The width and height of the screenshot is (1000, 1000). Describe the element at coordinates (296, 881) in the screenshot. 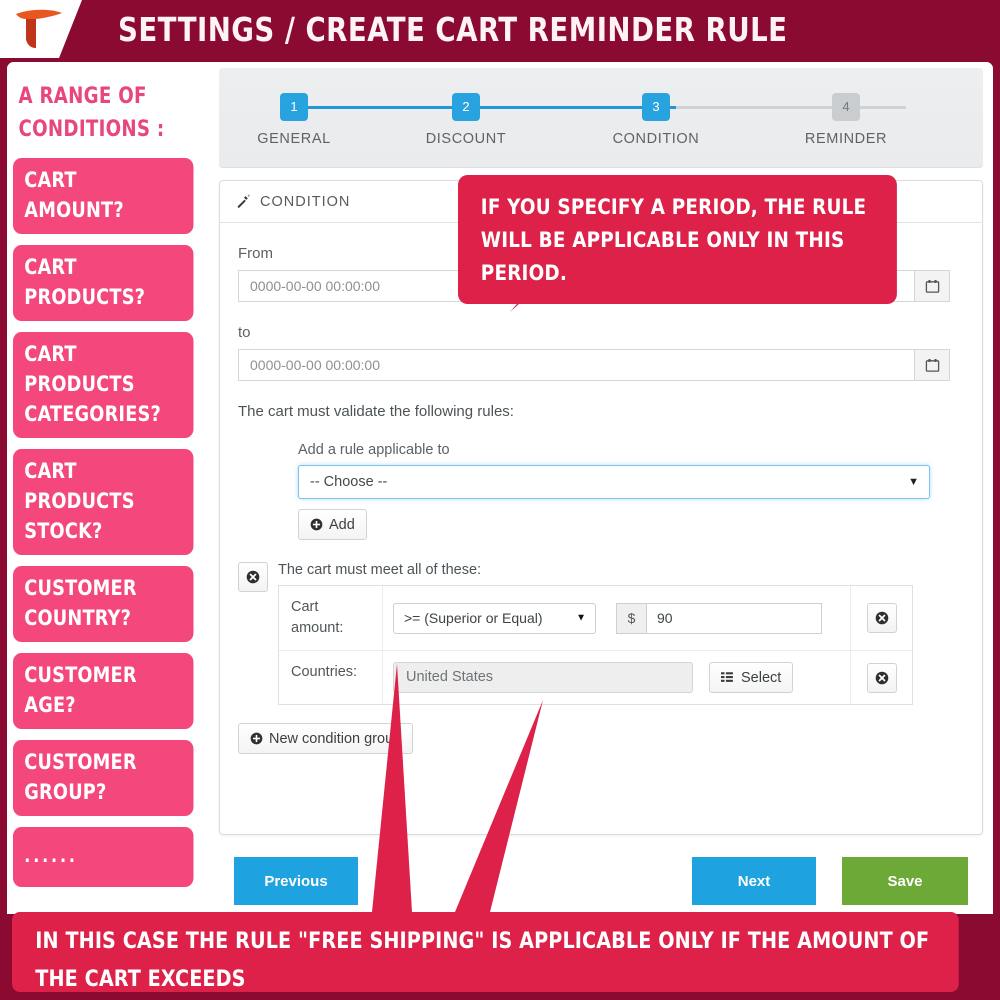

I see `previous-button: Previous` at that location.